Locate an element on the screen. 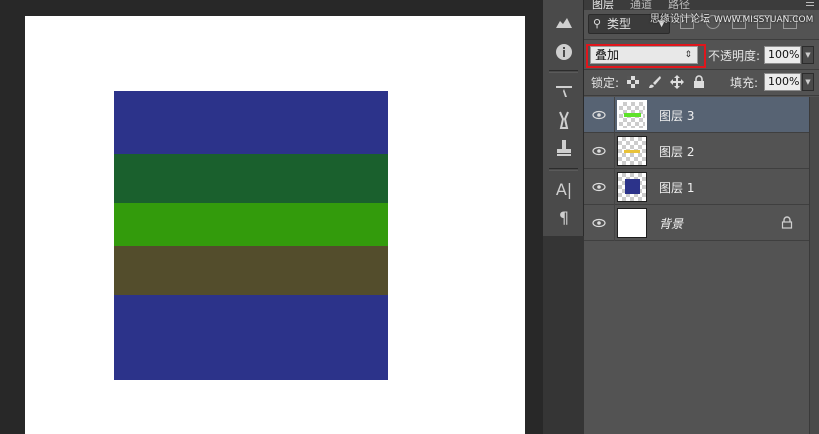 This screenshot has width=819, height=434. watermark-title: 思缘设计论坛 is located at coordinates (680, 19).